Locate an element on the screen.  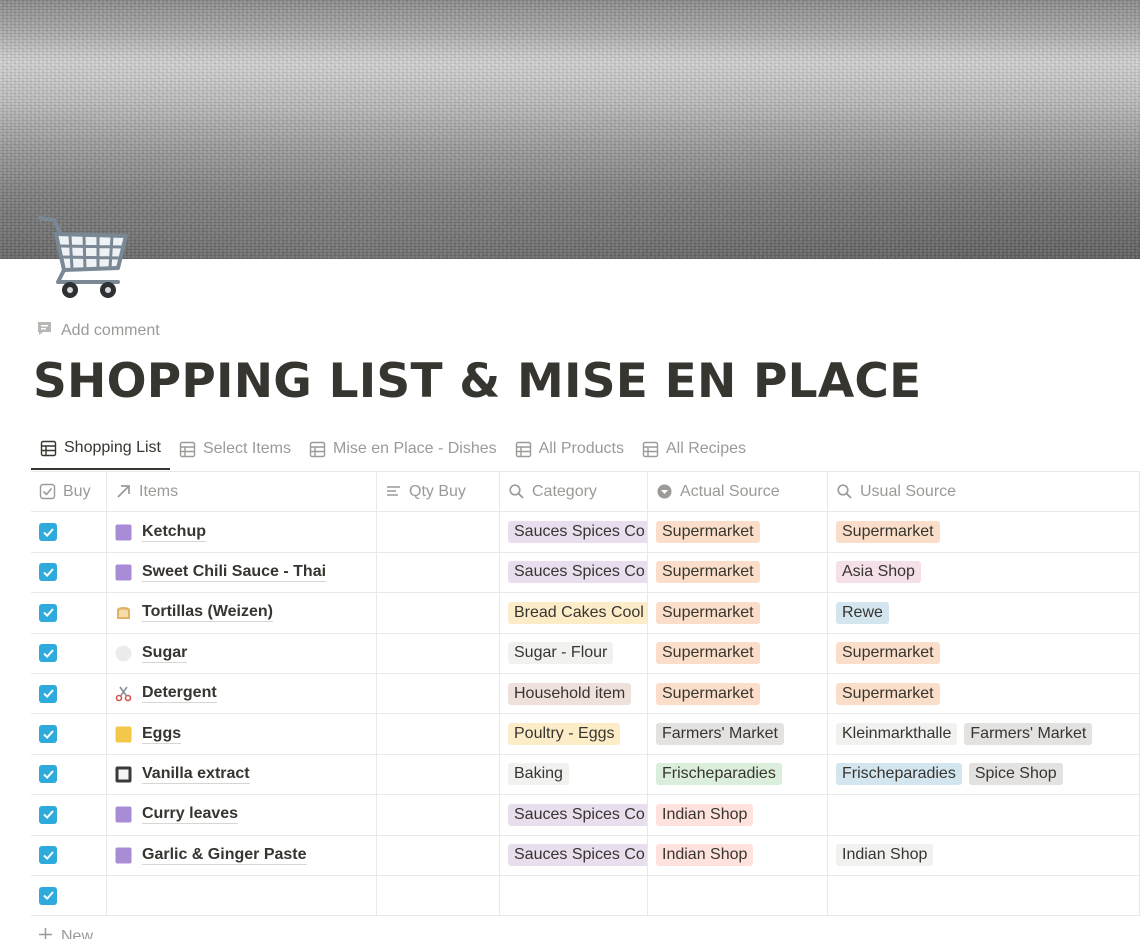
usual-source-tag: Kleinmarkthalle is located at coordinates (897, 734).